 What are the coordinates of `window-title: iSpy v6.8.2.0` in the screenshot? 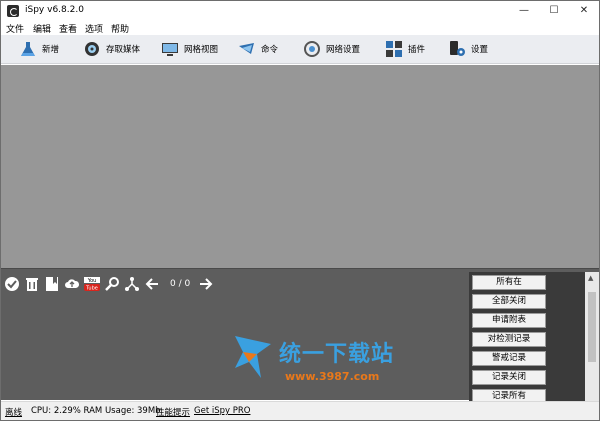 It's located at (54, 10).